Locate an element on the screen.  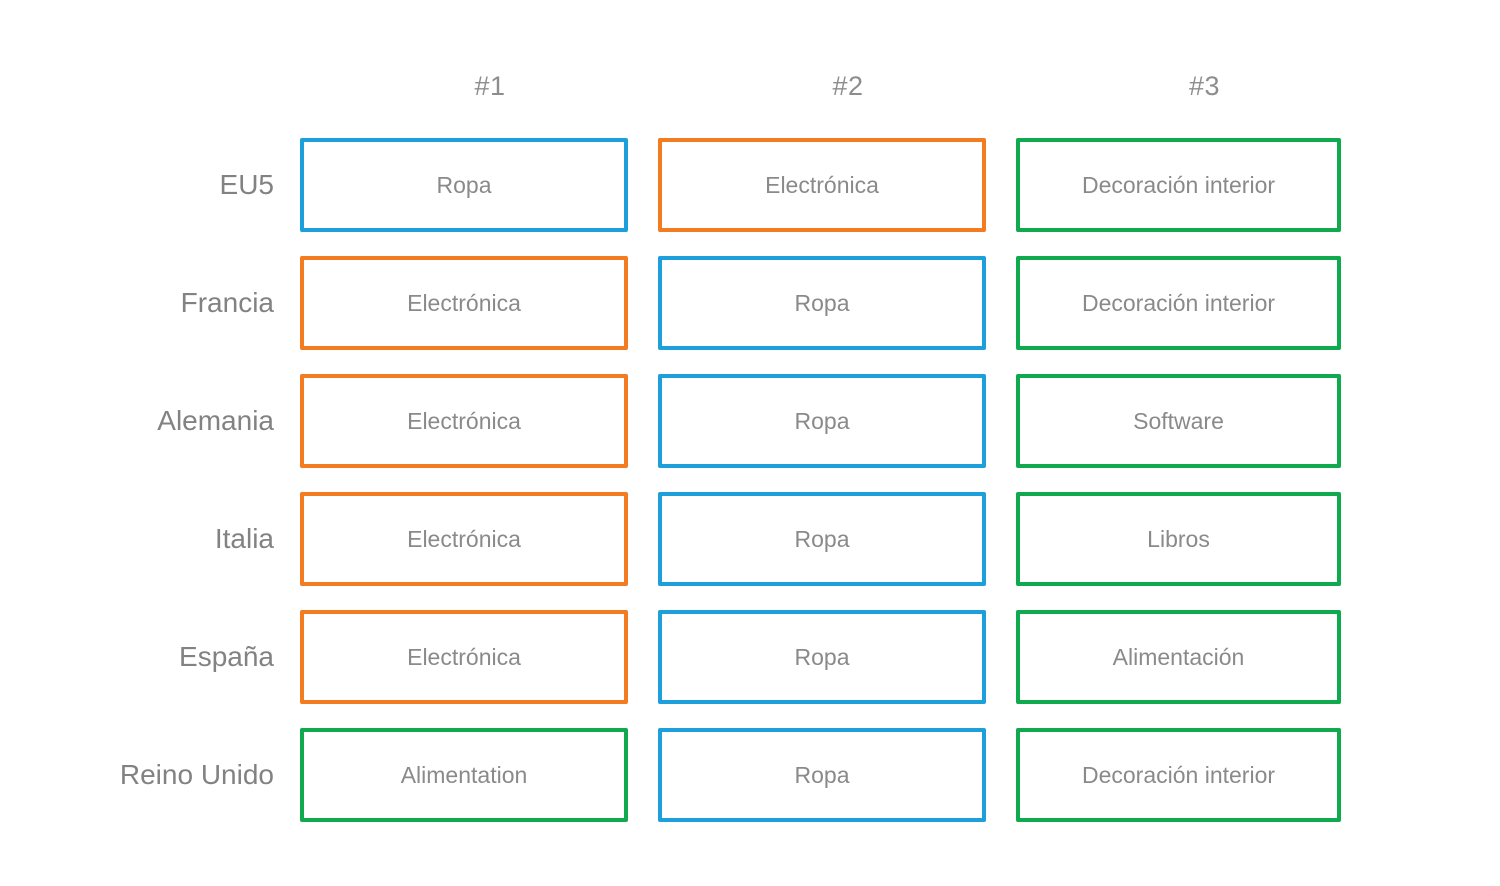
matrix-cell-r1-c3: Decoración interior is located at coordinates (1178, 185).